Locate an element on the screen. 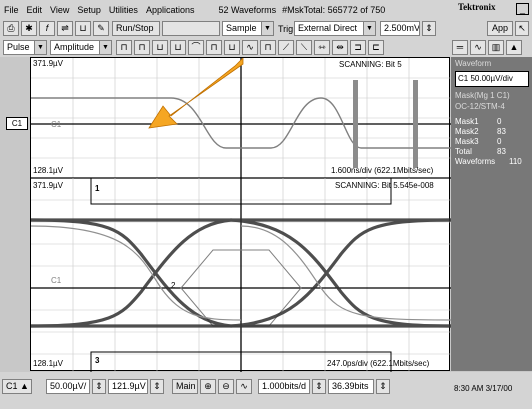  vertical-scale-field: 50.00µV/ is located at coordinates (68, 386).